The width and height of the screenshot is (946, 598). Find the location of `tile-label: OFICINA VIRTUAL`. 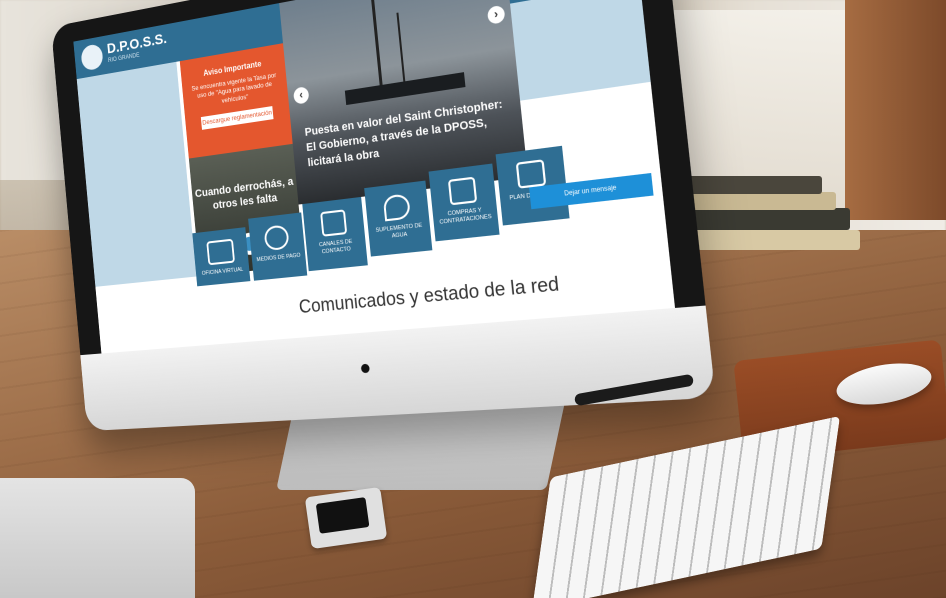

tile-label: OFICINA VIRTUAL is located at coordinates (223, 272).